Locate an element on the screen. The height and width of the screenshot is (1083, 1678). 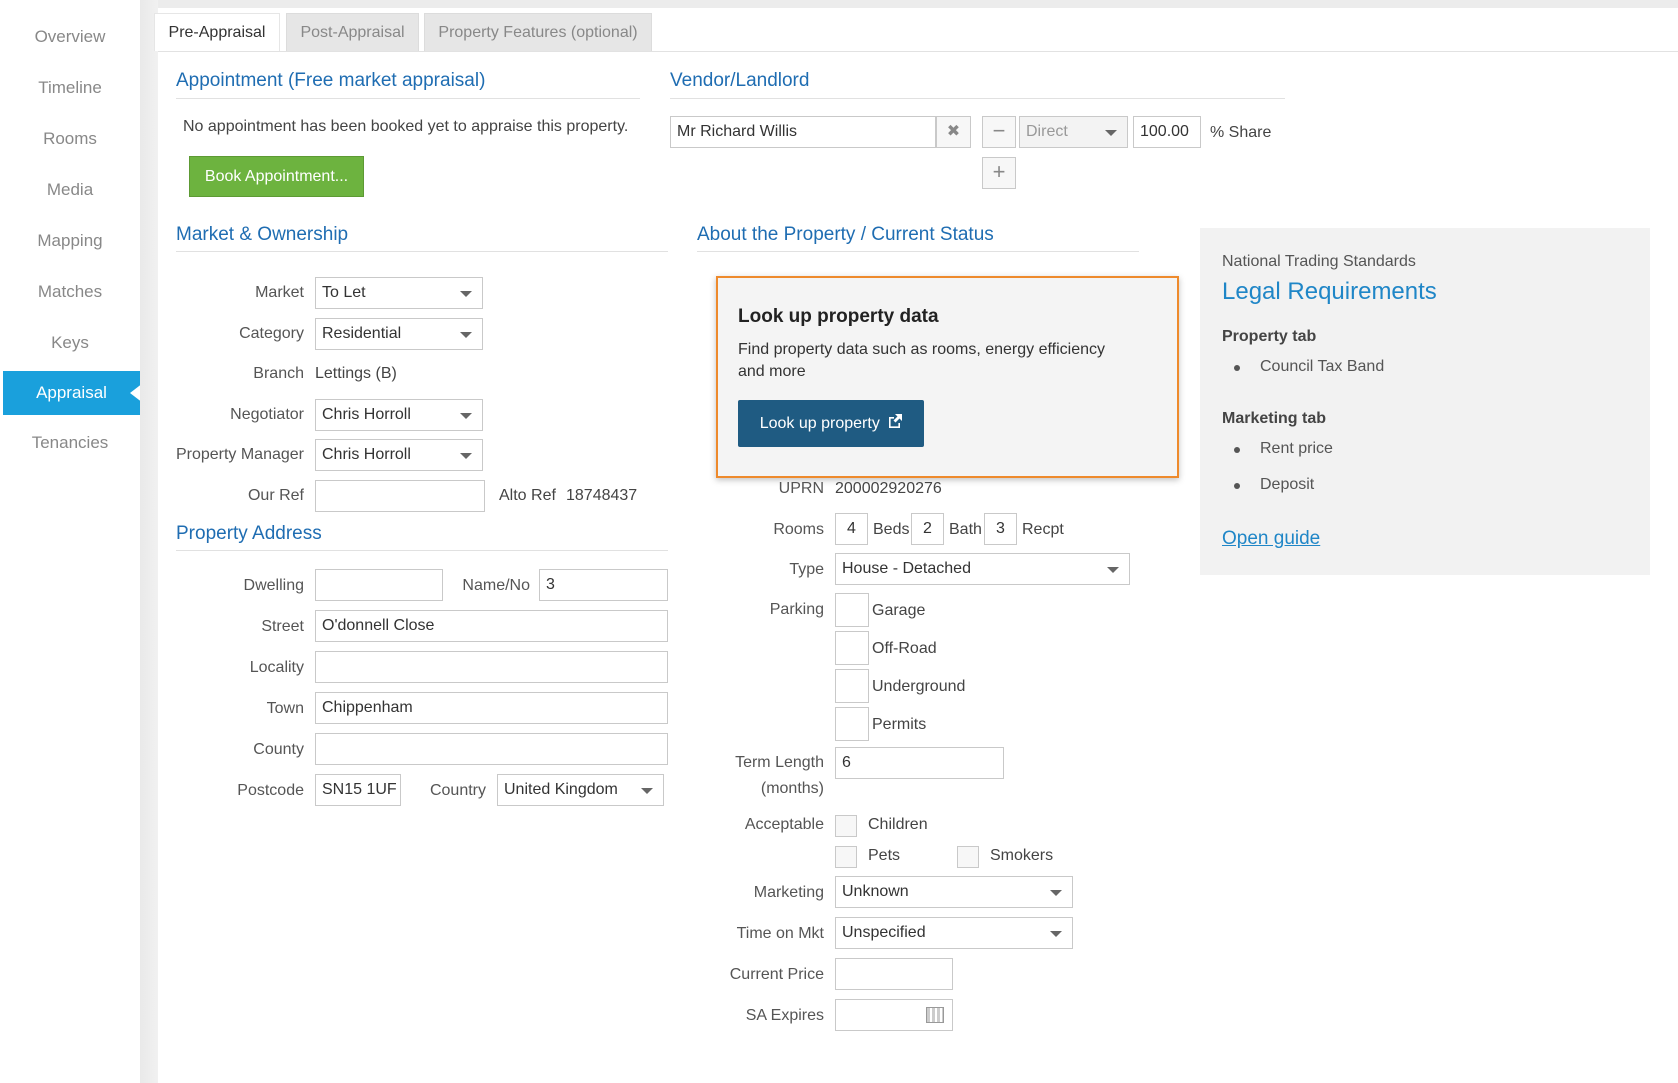
acceptable-smokers-checkbox is located at coordinates (968, 857).